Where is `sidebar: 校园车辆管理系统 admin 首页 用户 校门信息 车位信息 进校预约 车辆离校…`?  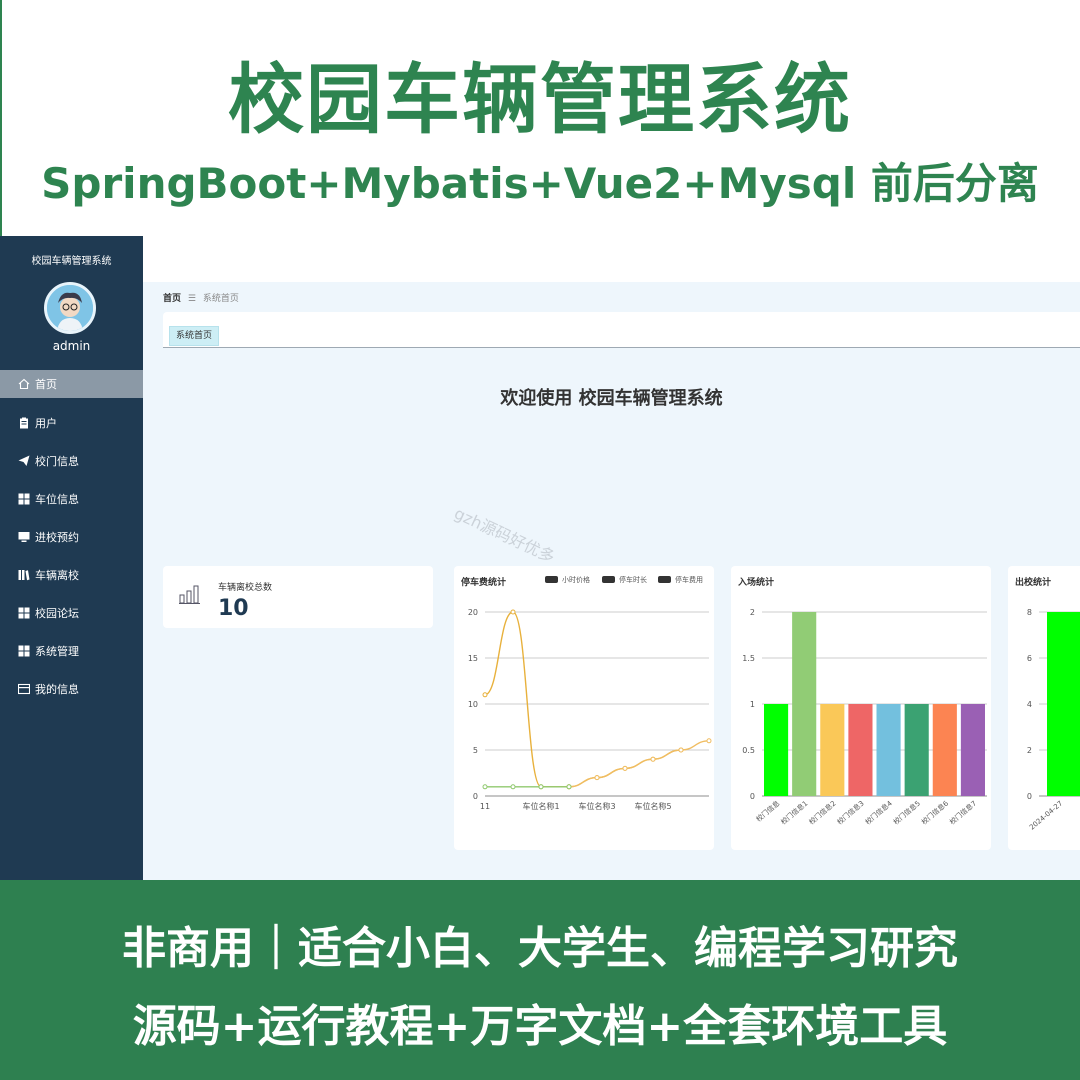 sidebar: 校园车辆管理系统 admin 首页 用户 校门信息 车位信息 进校预约 车辆离校… is located at coordinates (71, 558).